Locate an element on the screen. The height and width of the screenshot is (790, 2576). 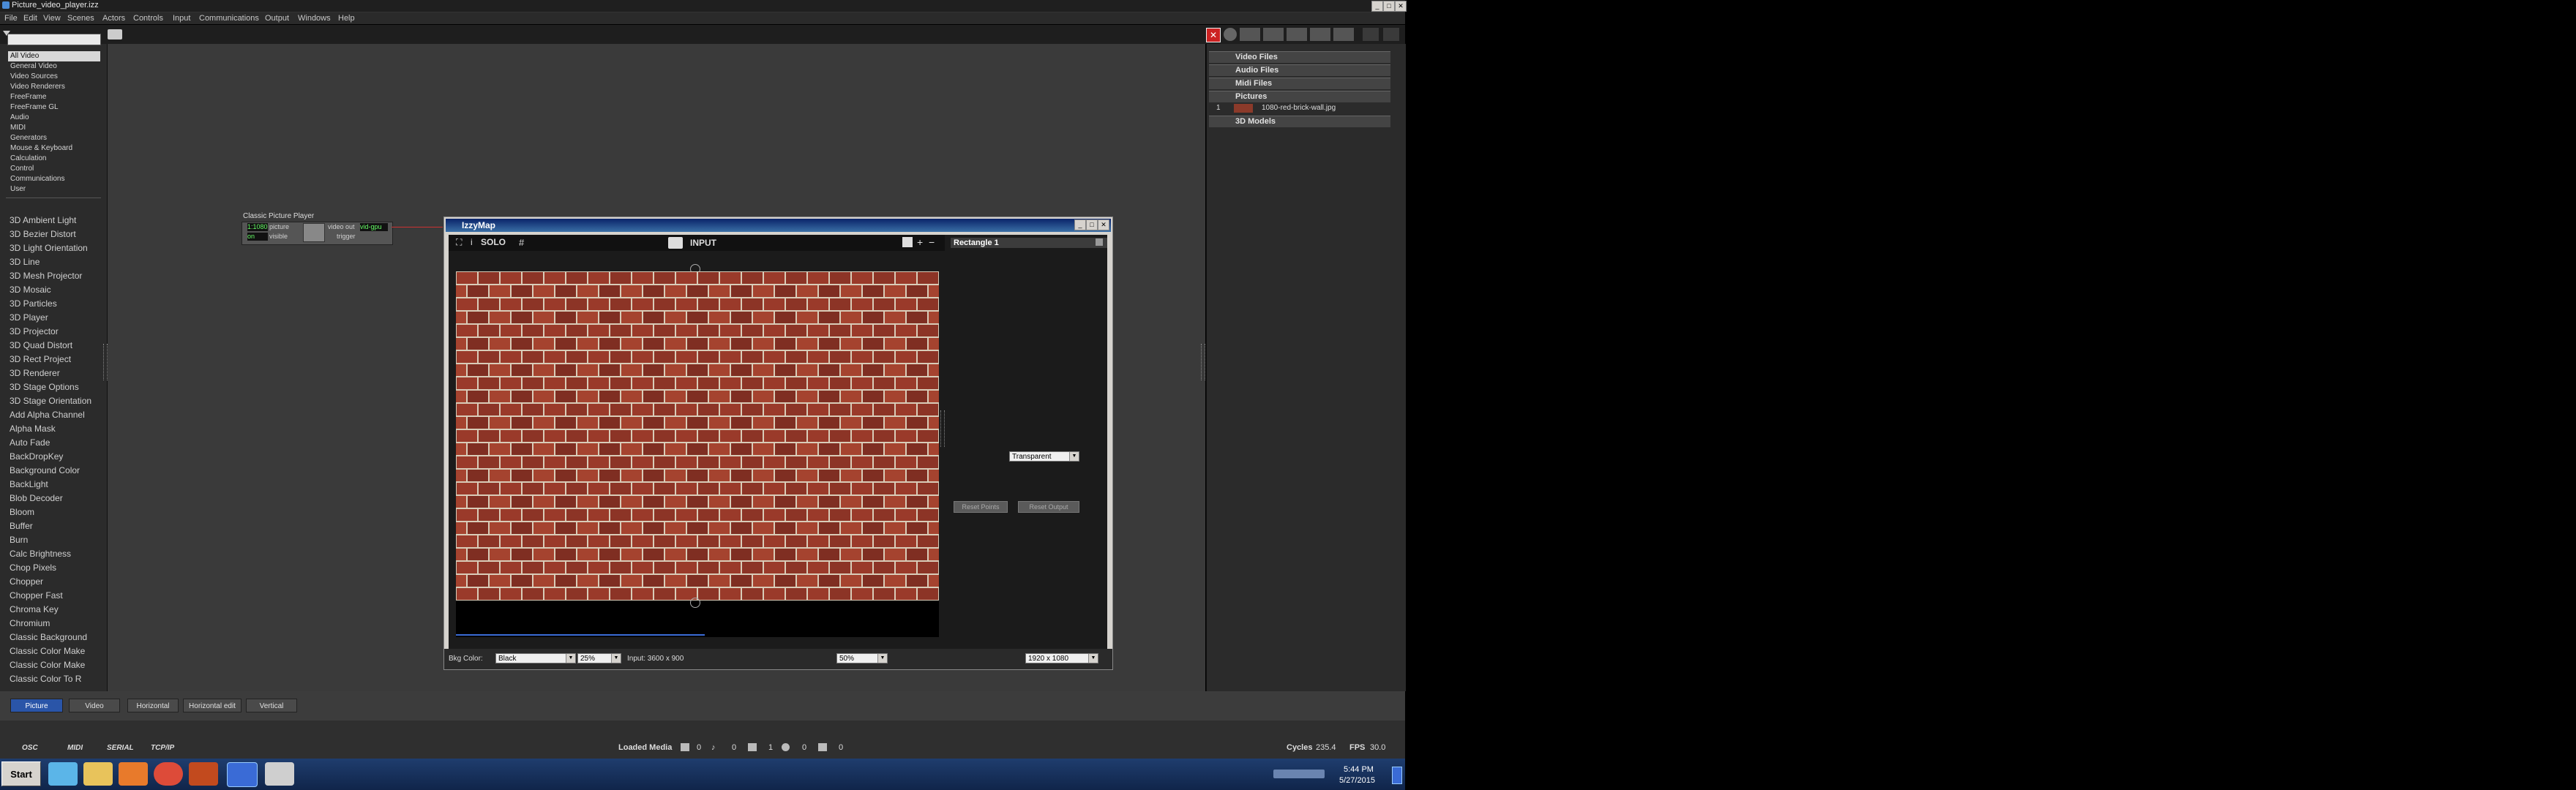
actor-item: BackDropKey is located at coordinates (53, 457).